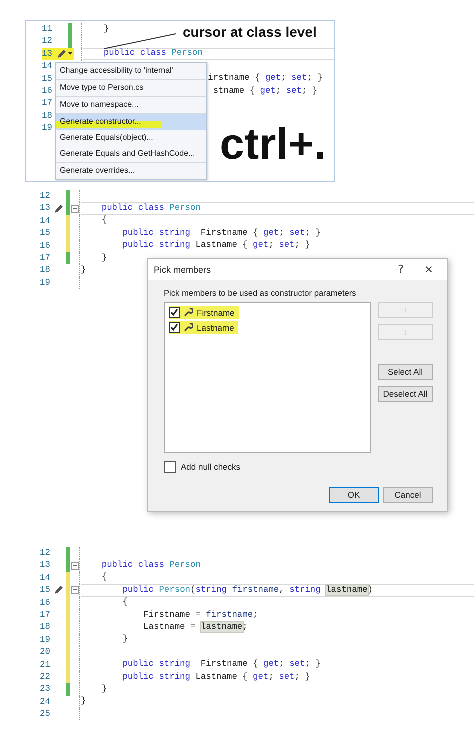  Describe the element at coordinates (46, 664) in the screenshot. I see `line-number: 21` at that location.